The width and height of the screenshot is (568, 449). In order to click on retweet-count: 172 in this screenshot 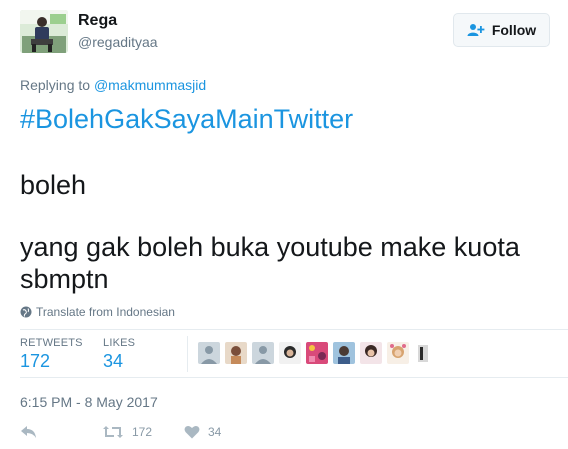, I will do `click(142, 432)`.